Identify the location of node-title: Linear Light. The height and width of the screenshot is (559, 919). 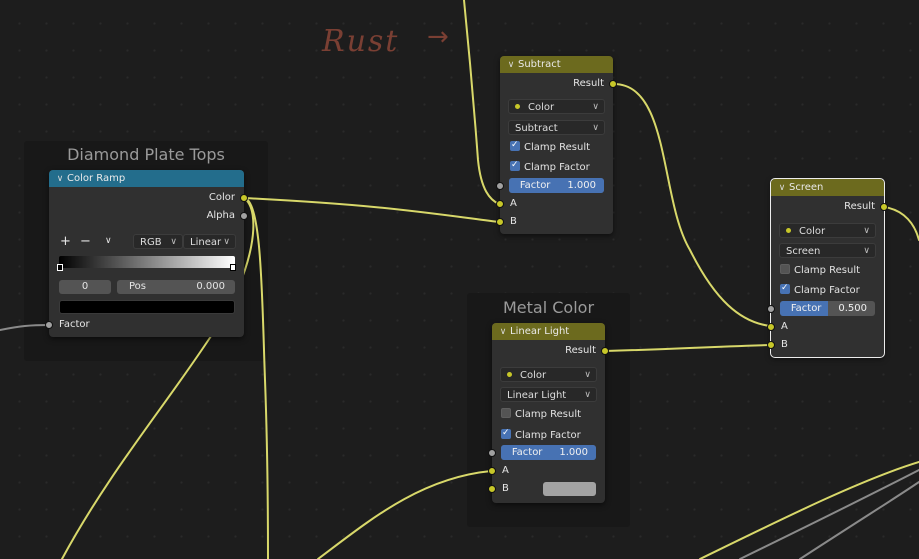
(540, 331).